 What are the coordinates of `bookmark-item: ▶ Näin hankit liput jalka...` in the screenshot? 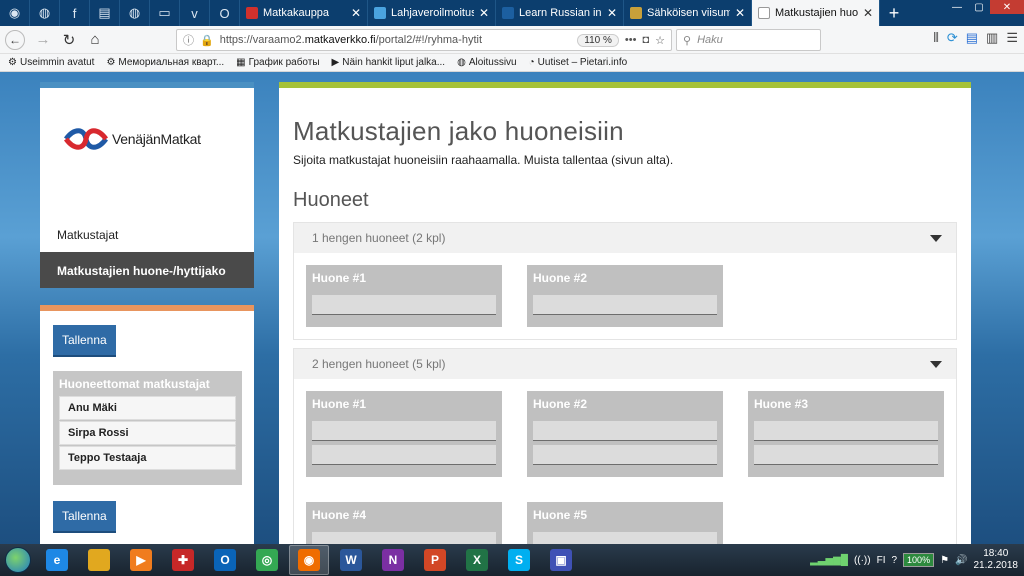 It's located at (389, 62).